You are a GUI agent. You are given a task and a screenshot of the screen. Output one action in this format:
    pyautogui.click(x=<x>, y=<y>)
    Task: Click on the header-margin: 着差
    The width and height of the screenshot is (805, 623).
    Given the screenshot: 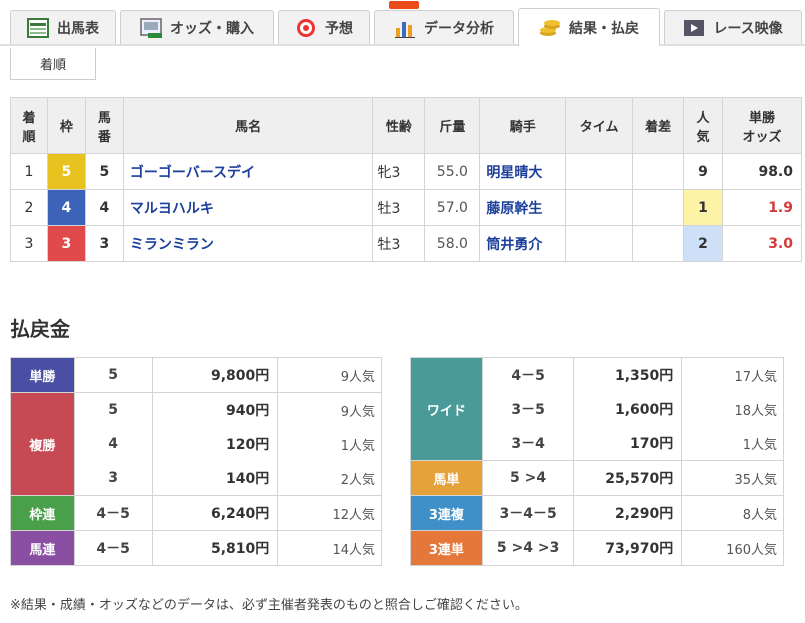 What is the action you would take?
    pyautogui.click(x=658, y=125)
    